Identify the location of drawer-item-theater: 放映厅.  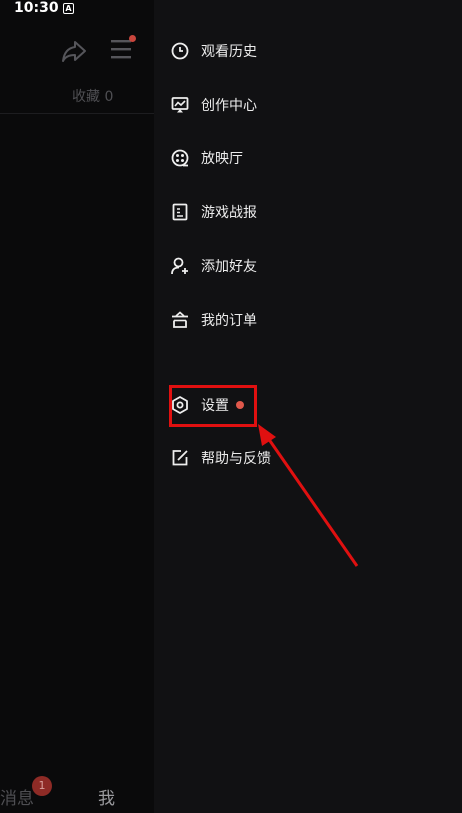
(207, 158).